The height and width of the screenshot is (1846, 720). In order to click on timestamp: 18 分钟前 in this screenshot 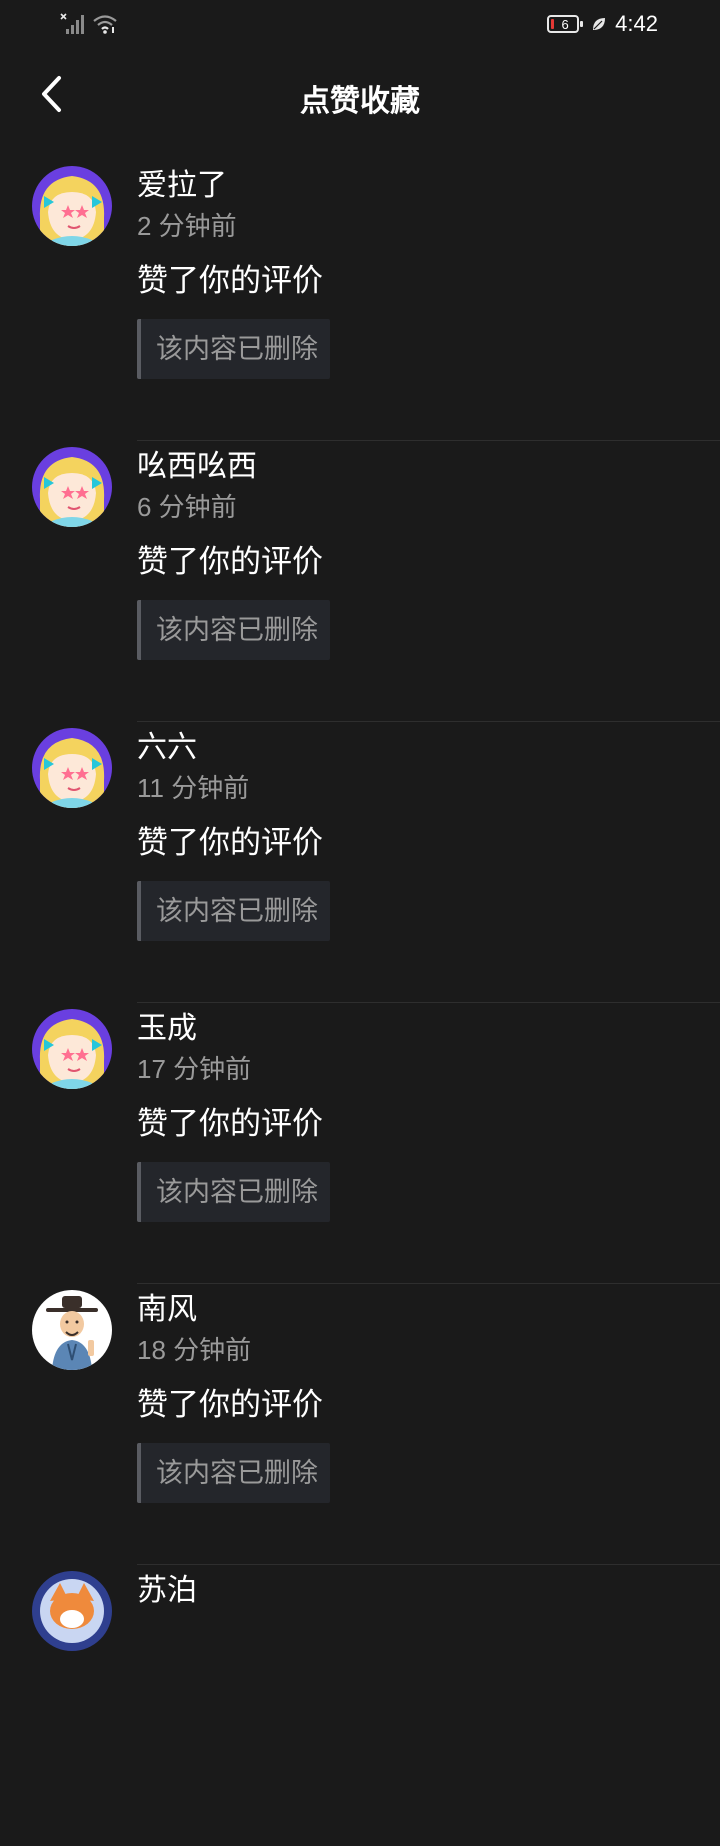, I will do `click(194, 1350)`.